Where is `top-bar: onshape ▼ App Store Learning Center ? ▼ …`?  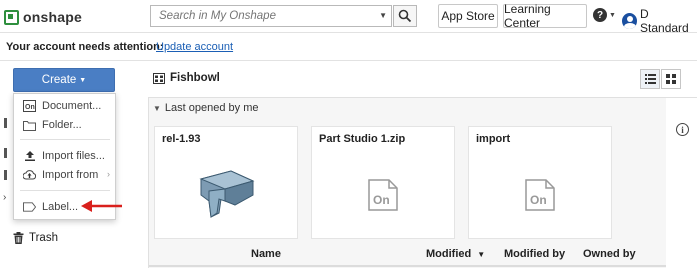
top-bar: onshape ▼ App Store Learning Center ? ▼ … is located at coordinates (348, 17).